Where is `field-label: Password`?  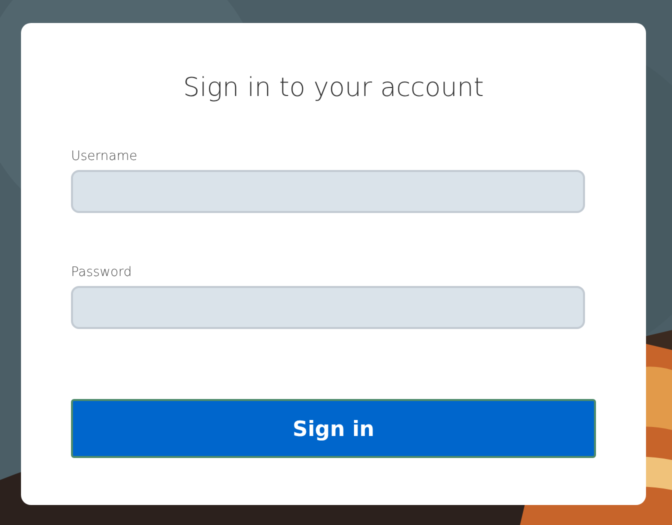 field-label: Password is located at coordinates (101, 272).